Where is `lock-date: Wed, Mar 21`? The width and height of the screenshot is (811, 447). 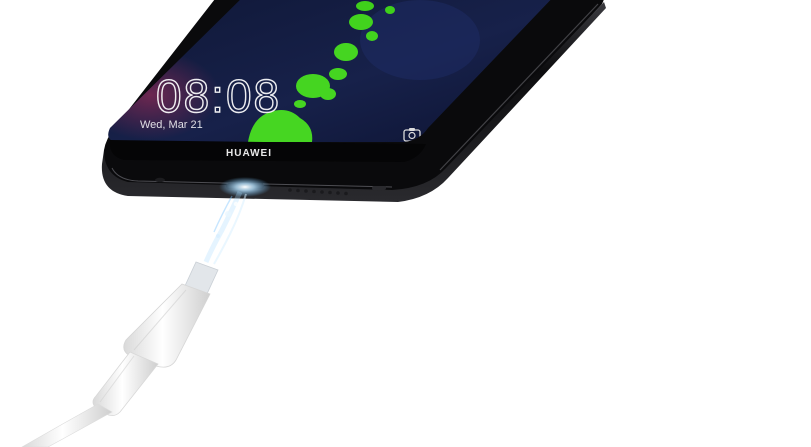
lock-date: Wed, Mar 21 is located at coordinates (171, 125).